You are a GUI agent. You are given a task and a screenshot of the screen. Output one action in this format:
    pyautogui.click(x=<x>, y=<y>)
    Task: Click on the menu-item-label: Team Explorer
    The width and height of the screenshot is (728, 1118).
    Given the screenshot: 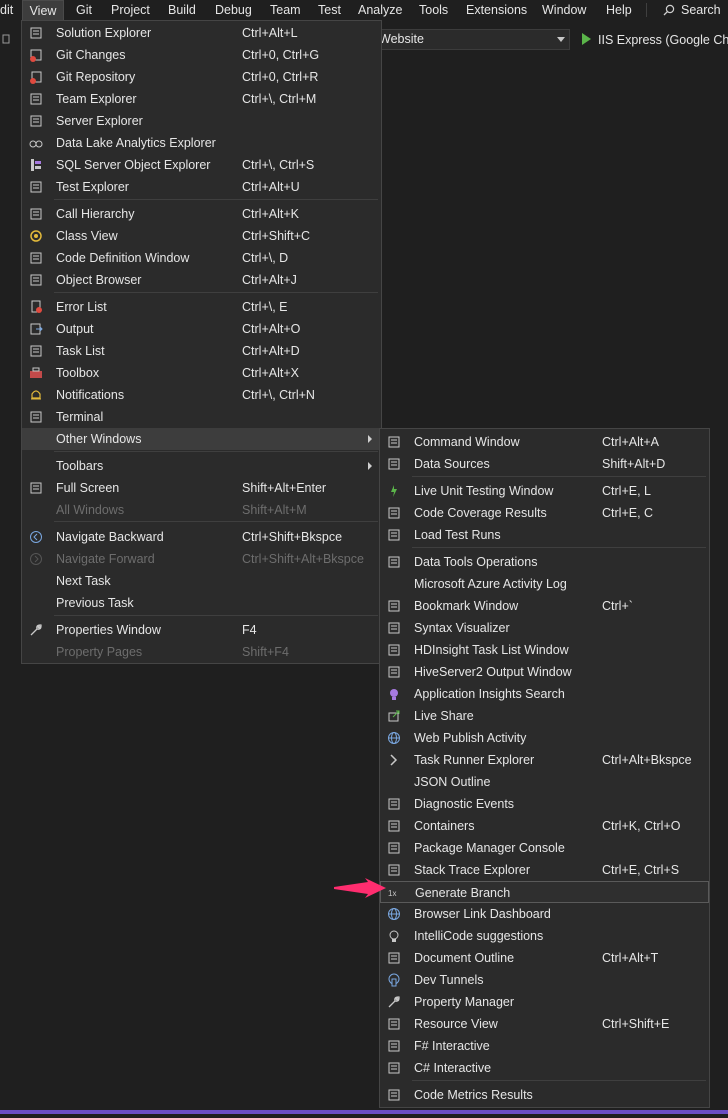 What is the action you would take?
    pyautogui.click(x=96, y=99)
    